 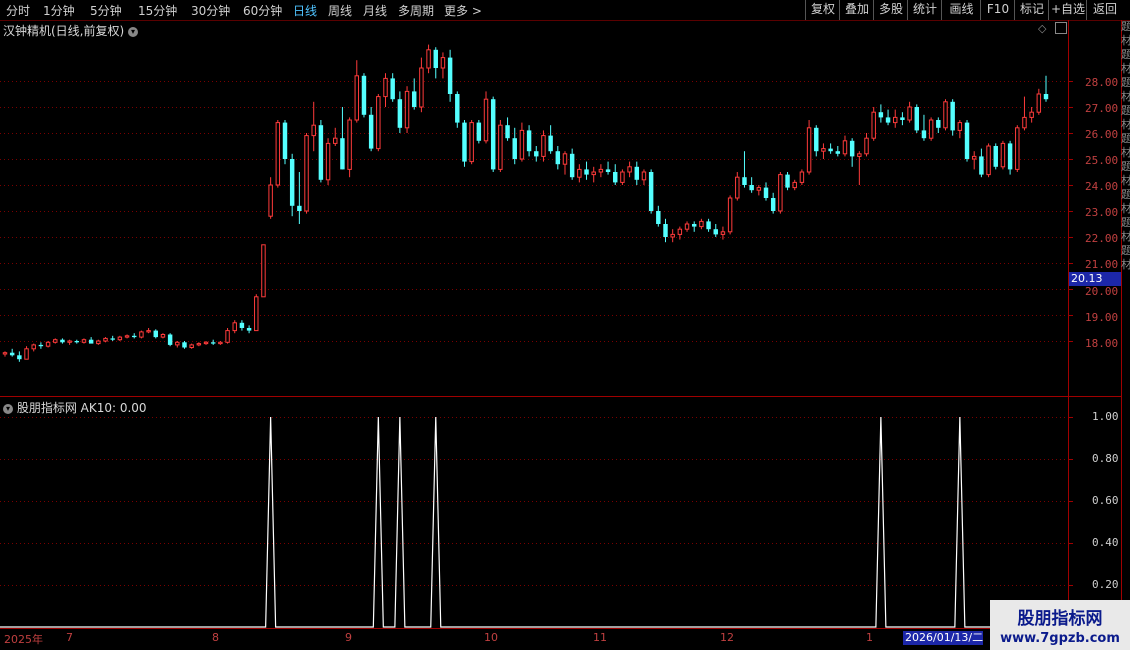 I want to click on date-tick: 7, so click(x=69, y=637).